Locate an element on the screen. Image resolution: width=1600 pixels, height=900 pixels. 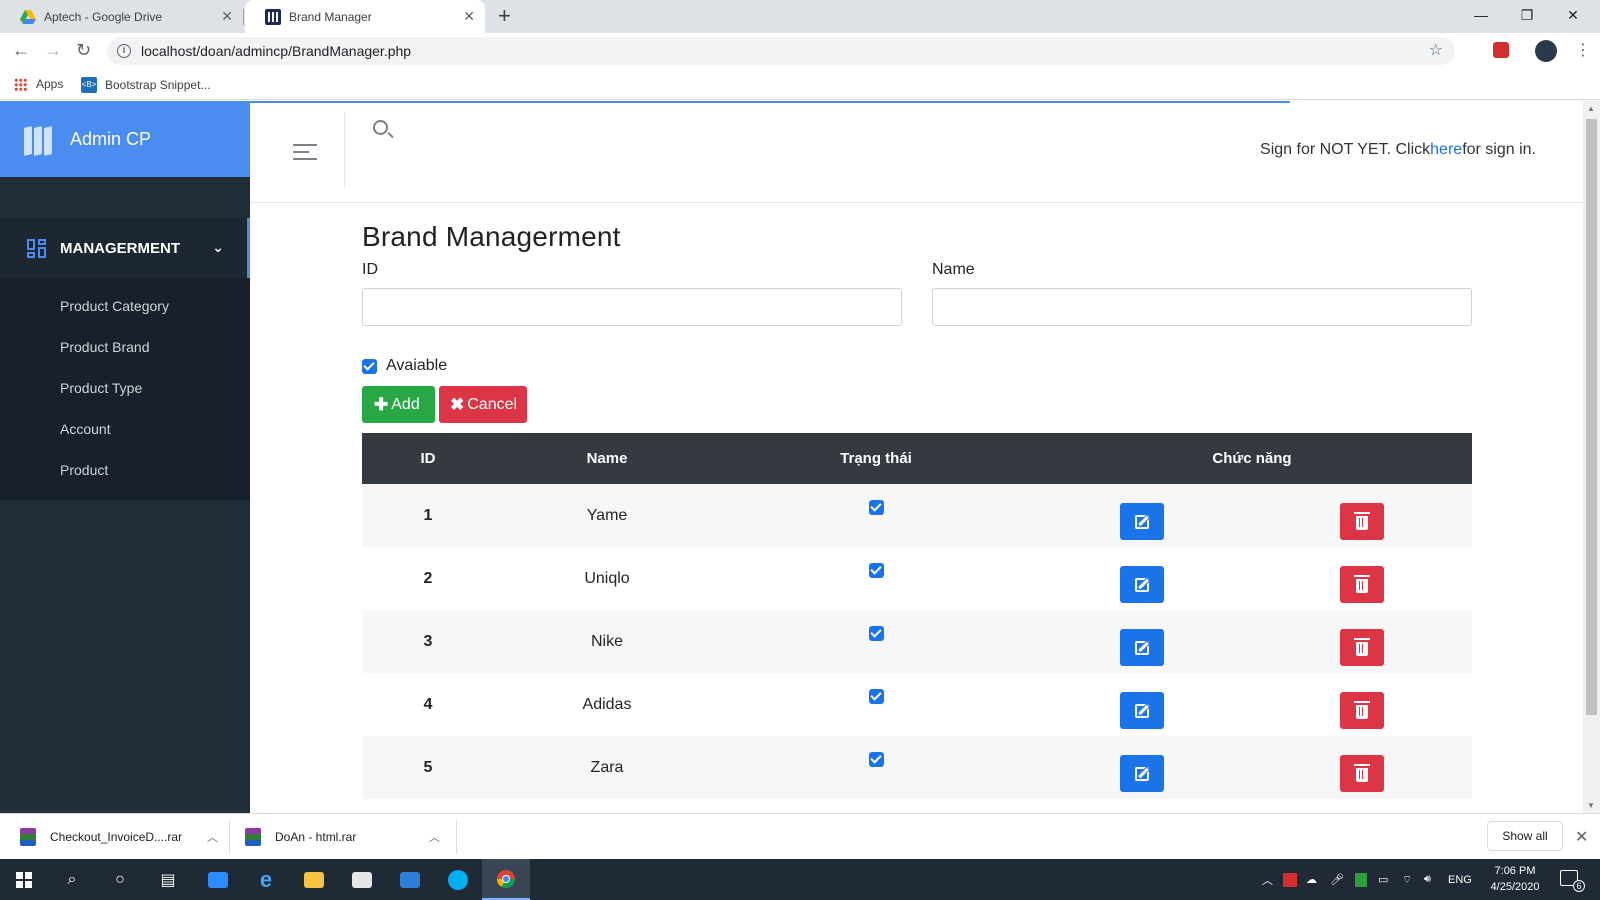
scrollbar-thumb is located at coordinates (1591, 417).